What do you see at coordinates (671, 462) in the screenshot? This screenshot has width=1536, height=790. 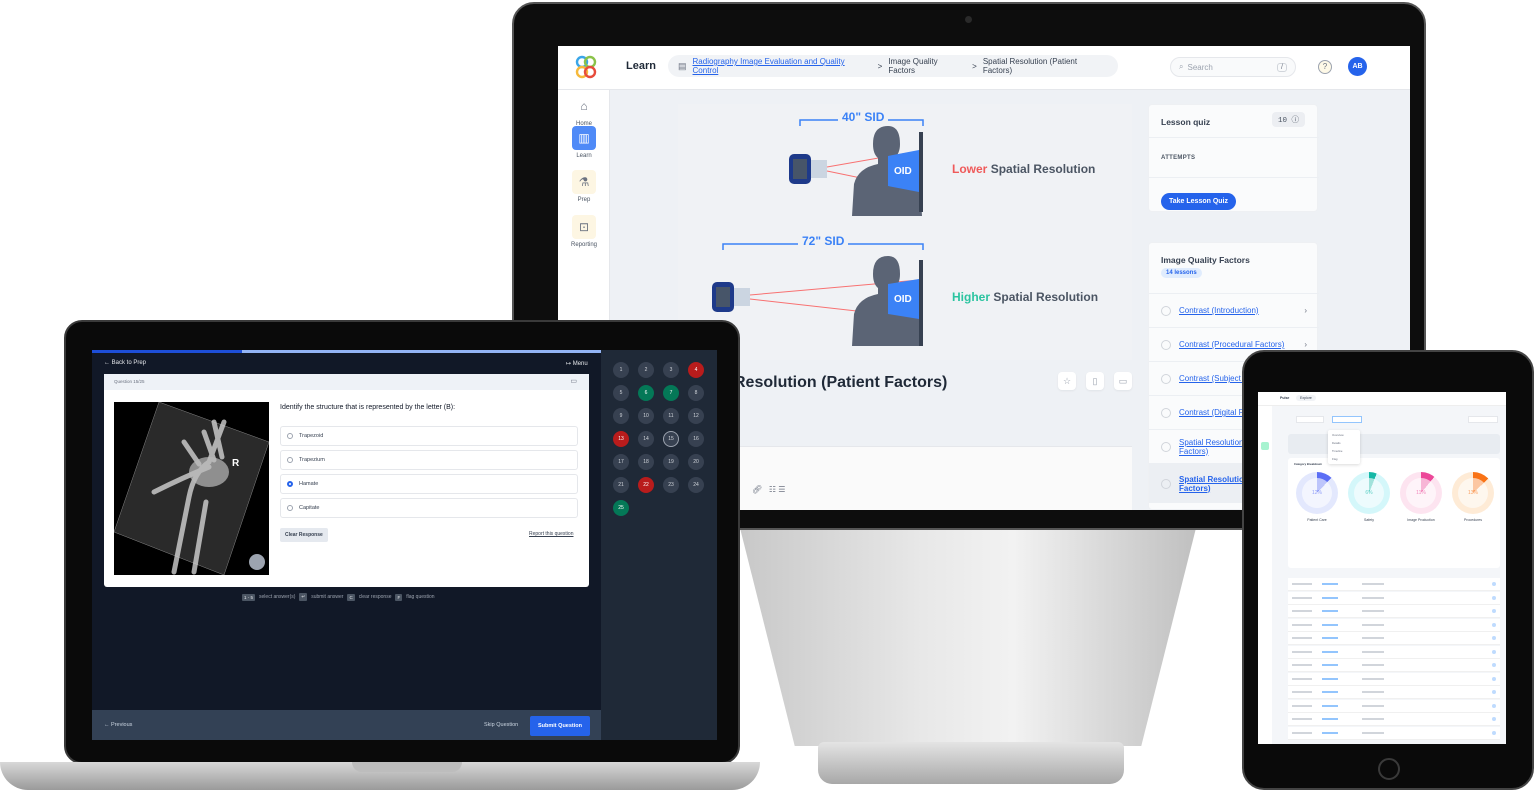 I see `question-nav-item: 19` at bounding box center [671, 462].